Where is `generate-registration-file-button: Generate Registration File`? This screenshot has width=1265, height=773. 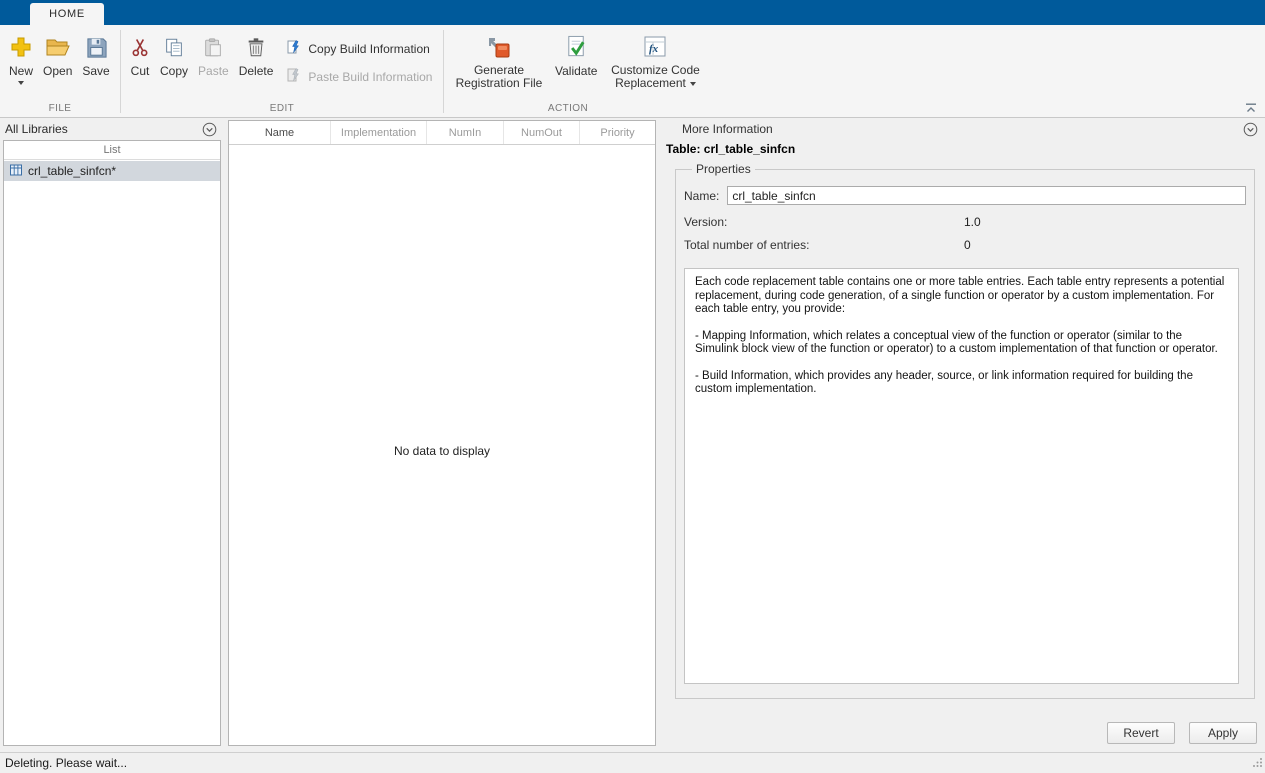 generate-registration-file-button: Generate Registration File is located at coordinates (499, 60).